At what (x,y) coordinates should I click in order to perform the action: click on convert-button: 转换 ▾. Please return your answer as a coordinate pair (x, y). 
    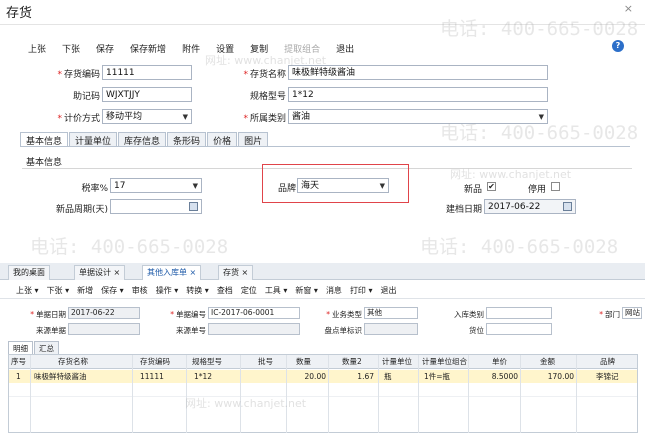
    Looking at the image, I should click on (197, 290).